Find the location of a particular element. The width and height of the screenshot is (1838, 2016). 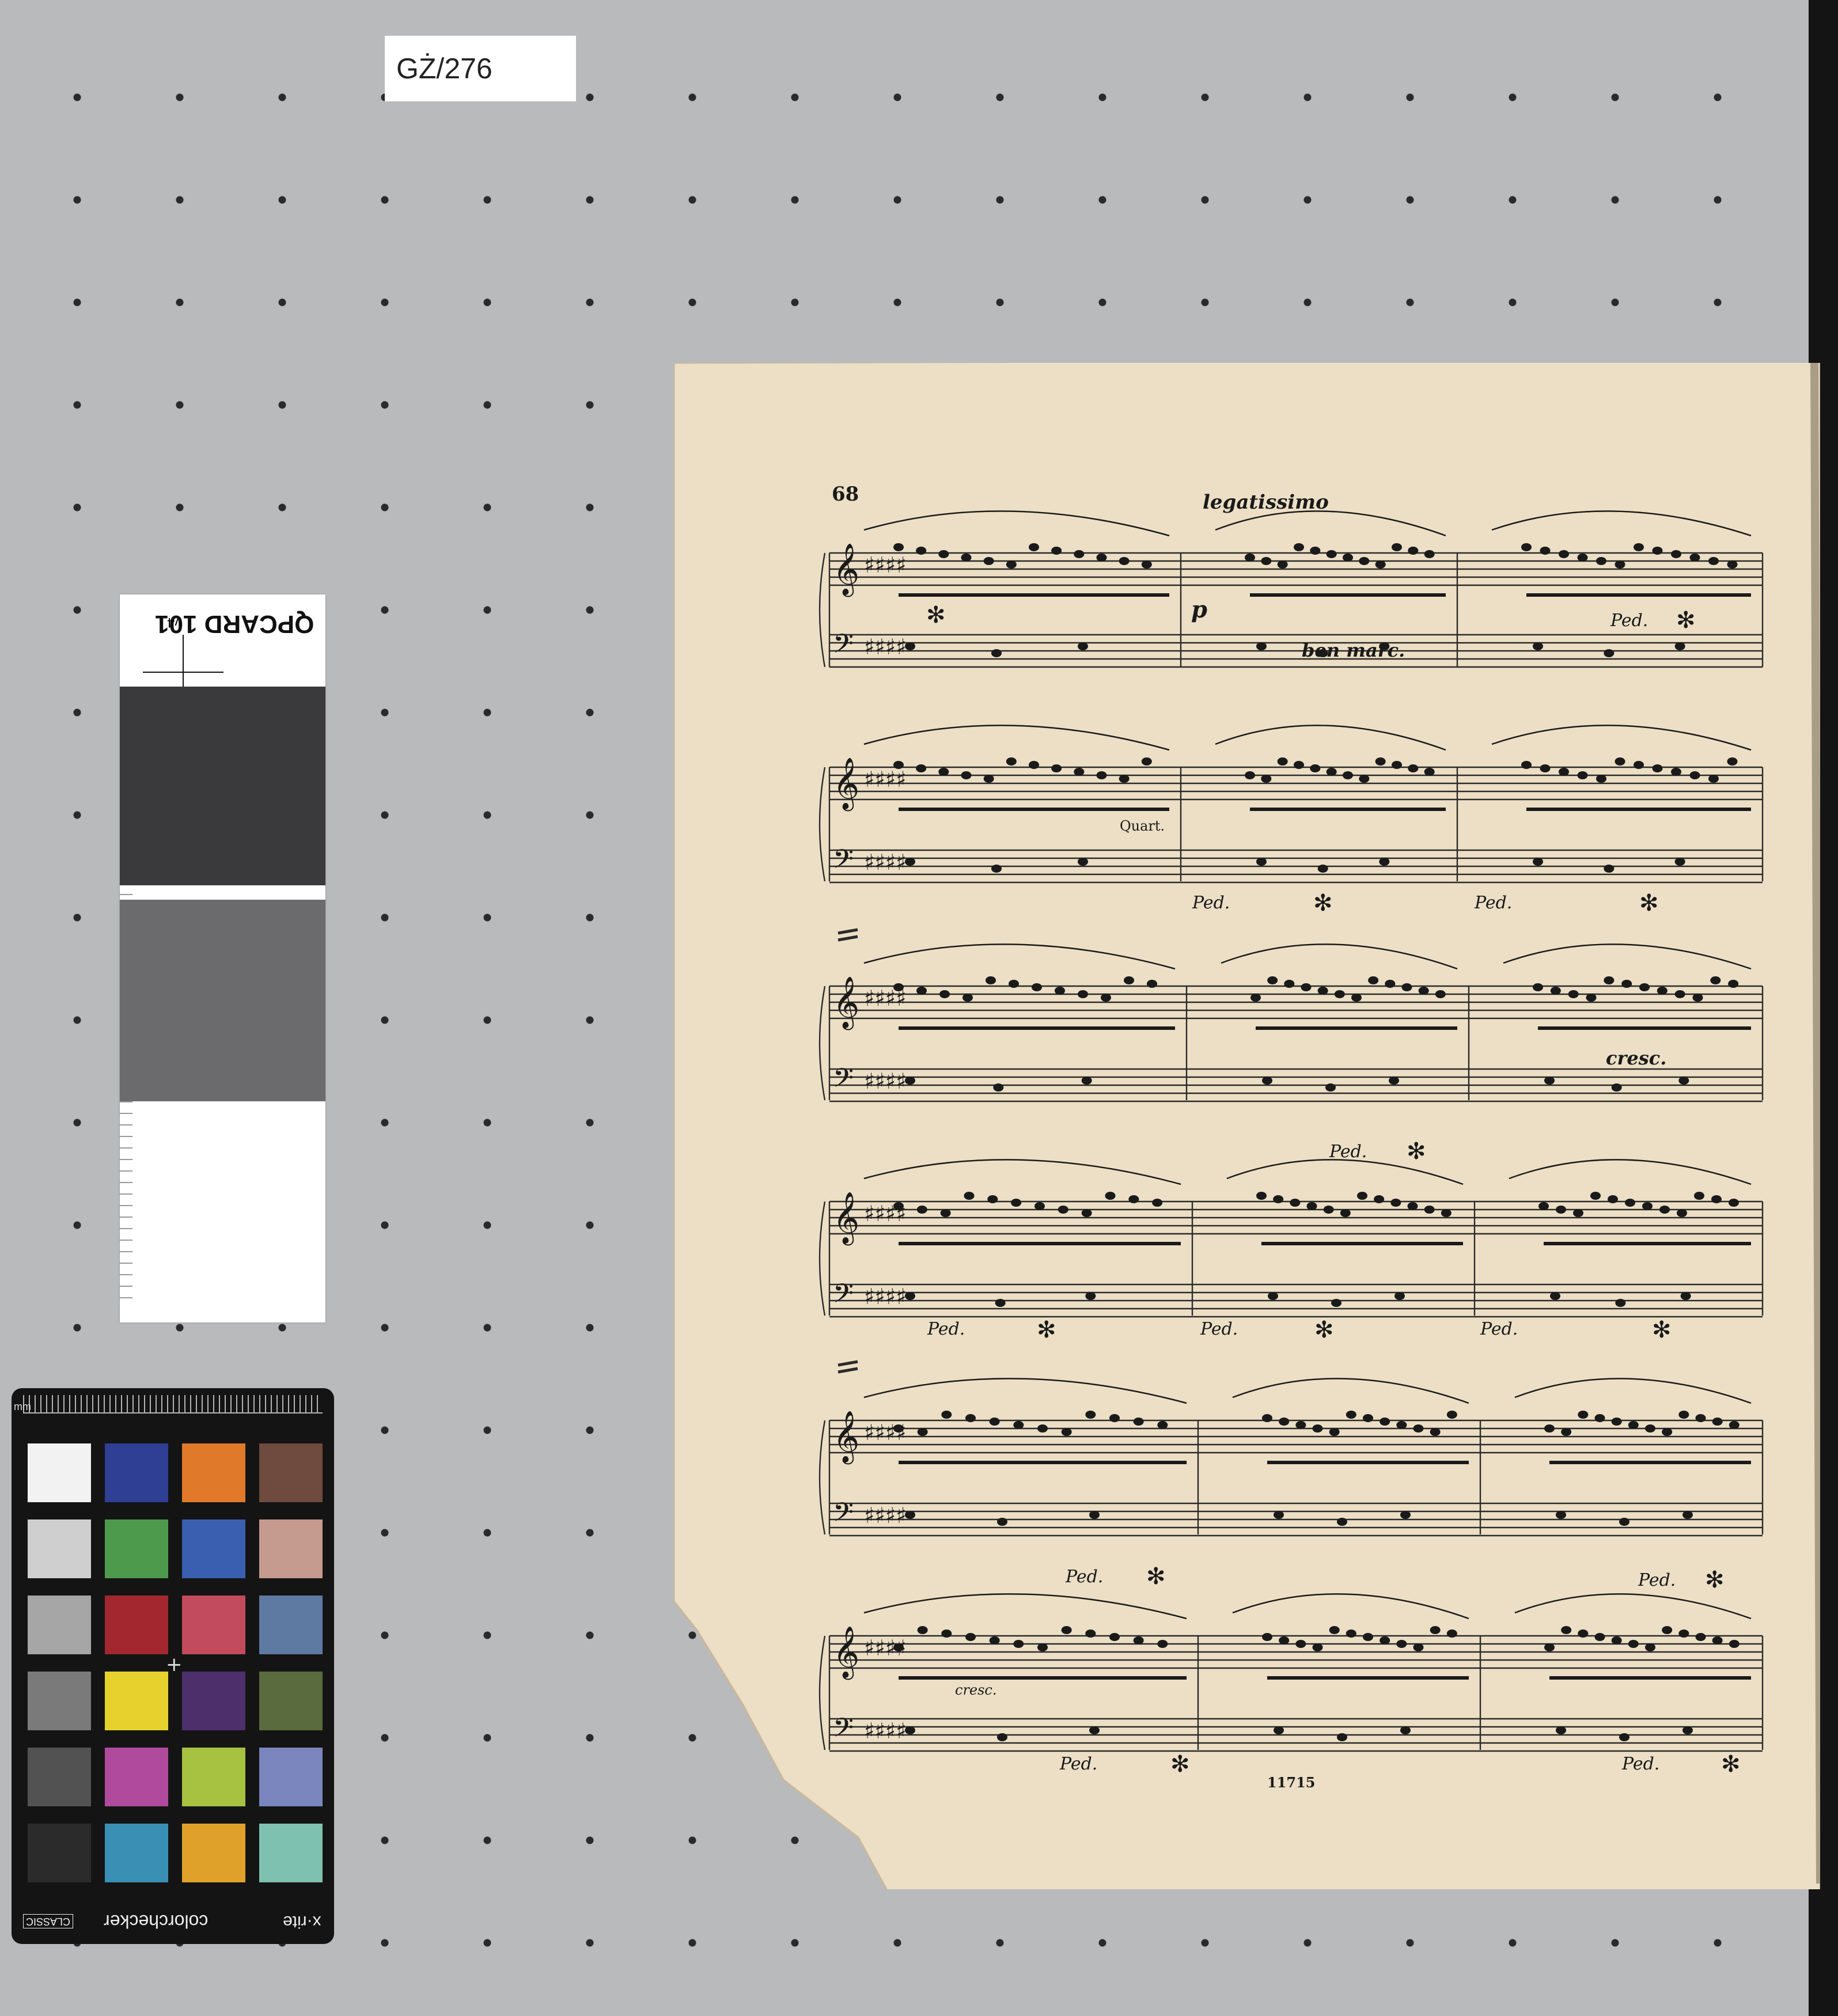

colorchecker-card: mm + CLASSIC colorchecker x·rite is located at coordinates (173, 1666).